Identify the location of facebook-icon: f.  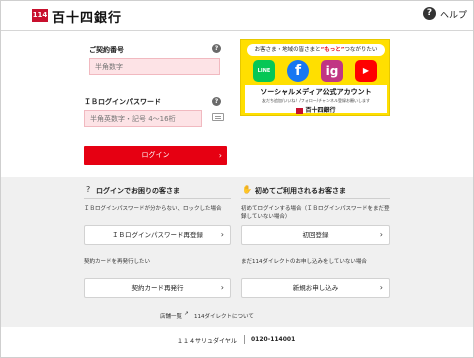
(298, 71).